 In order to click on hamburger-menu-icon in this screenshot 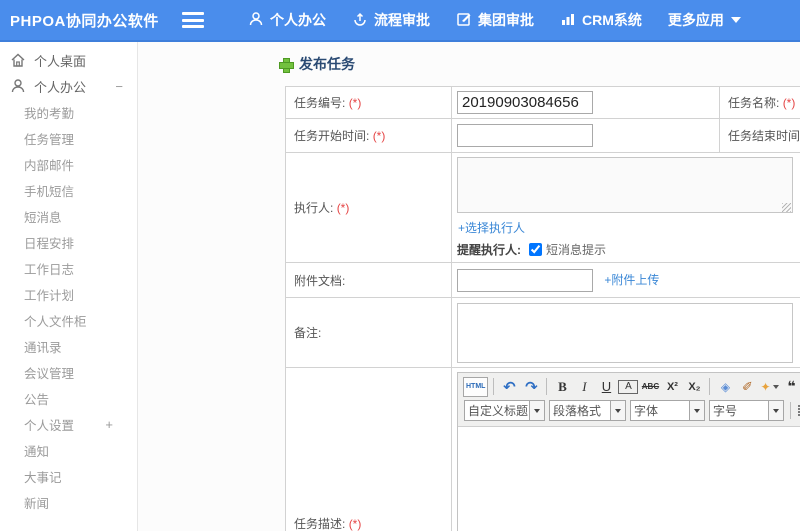, I will do `click(193, 20)`.